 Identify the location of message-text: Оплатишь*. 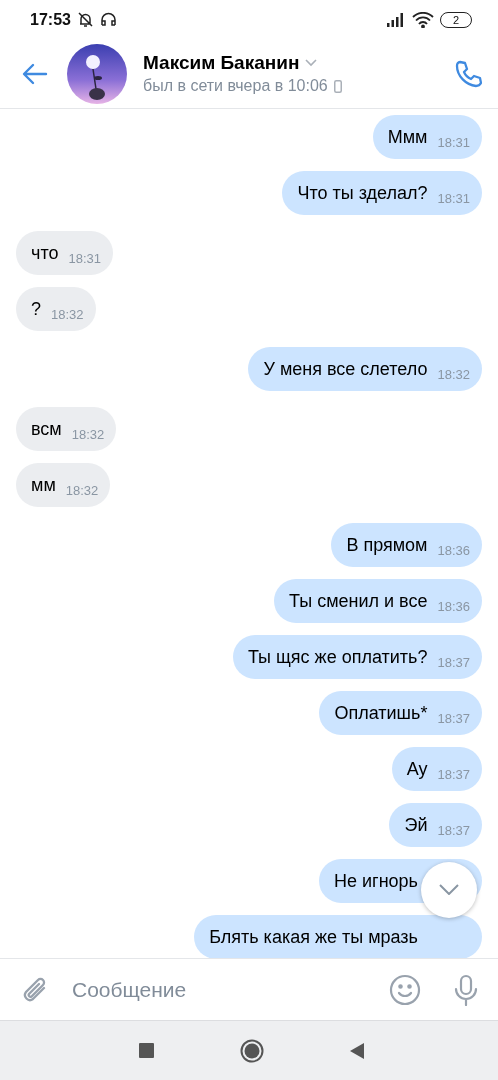
(381, 713).